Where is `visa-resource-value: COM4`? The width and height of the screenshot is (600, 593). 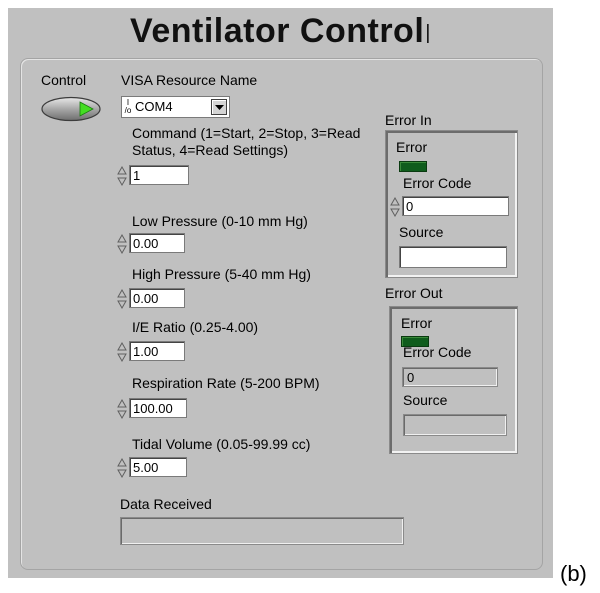 visa-resource-value: COM4 is located at coordinates (154, 106).